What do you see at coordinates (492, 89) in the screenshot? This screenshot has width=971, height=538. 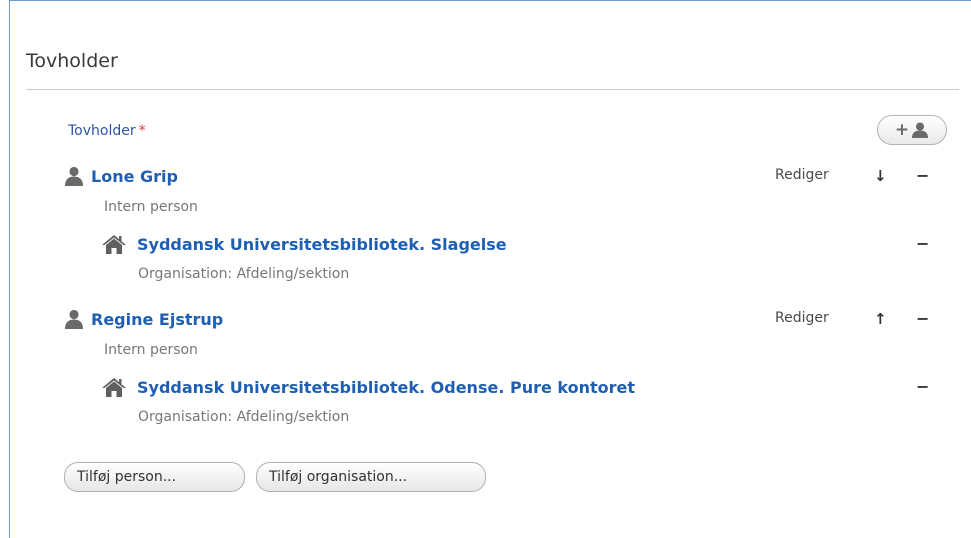 I see `section-divider` at bounding box center [492, 89].